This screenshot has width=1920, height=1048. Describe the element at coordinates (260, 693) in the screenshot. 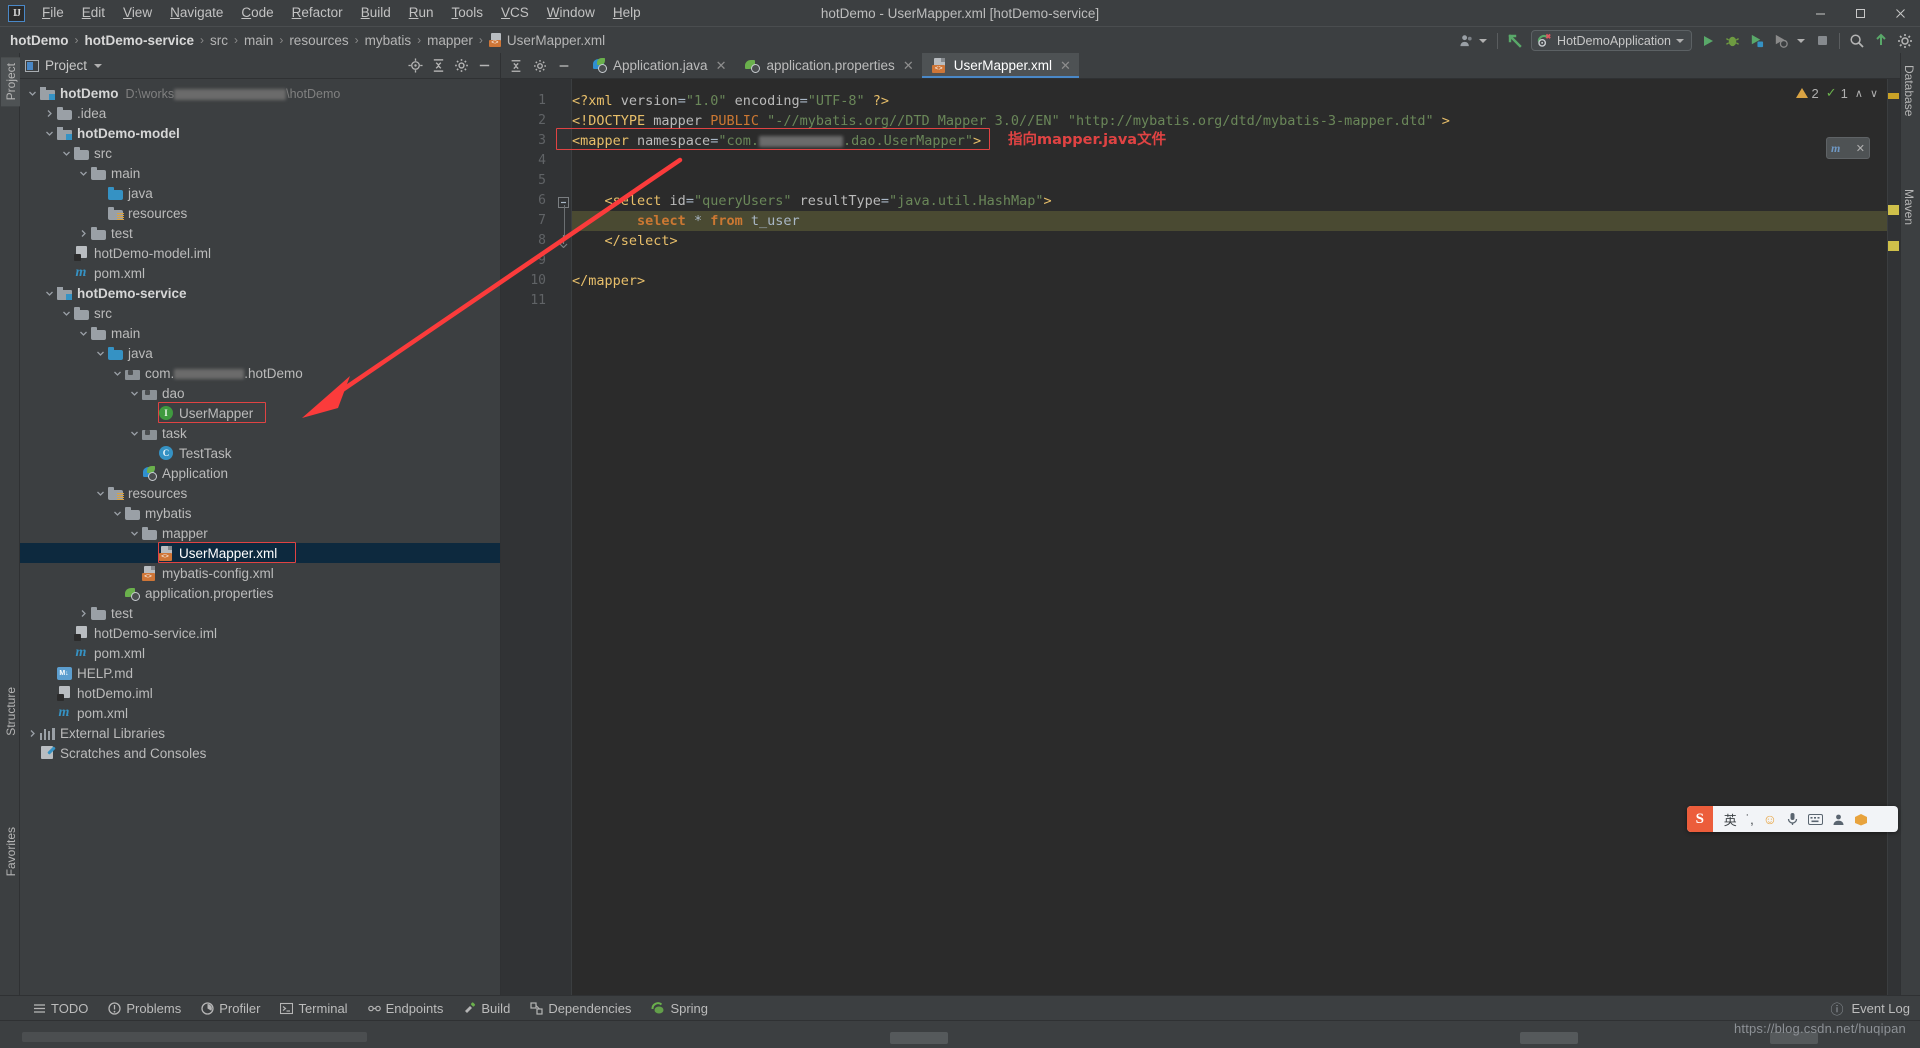

I see `tree-row-hotdemo-iml: hotDemo.iml` at that location.